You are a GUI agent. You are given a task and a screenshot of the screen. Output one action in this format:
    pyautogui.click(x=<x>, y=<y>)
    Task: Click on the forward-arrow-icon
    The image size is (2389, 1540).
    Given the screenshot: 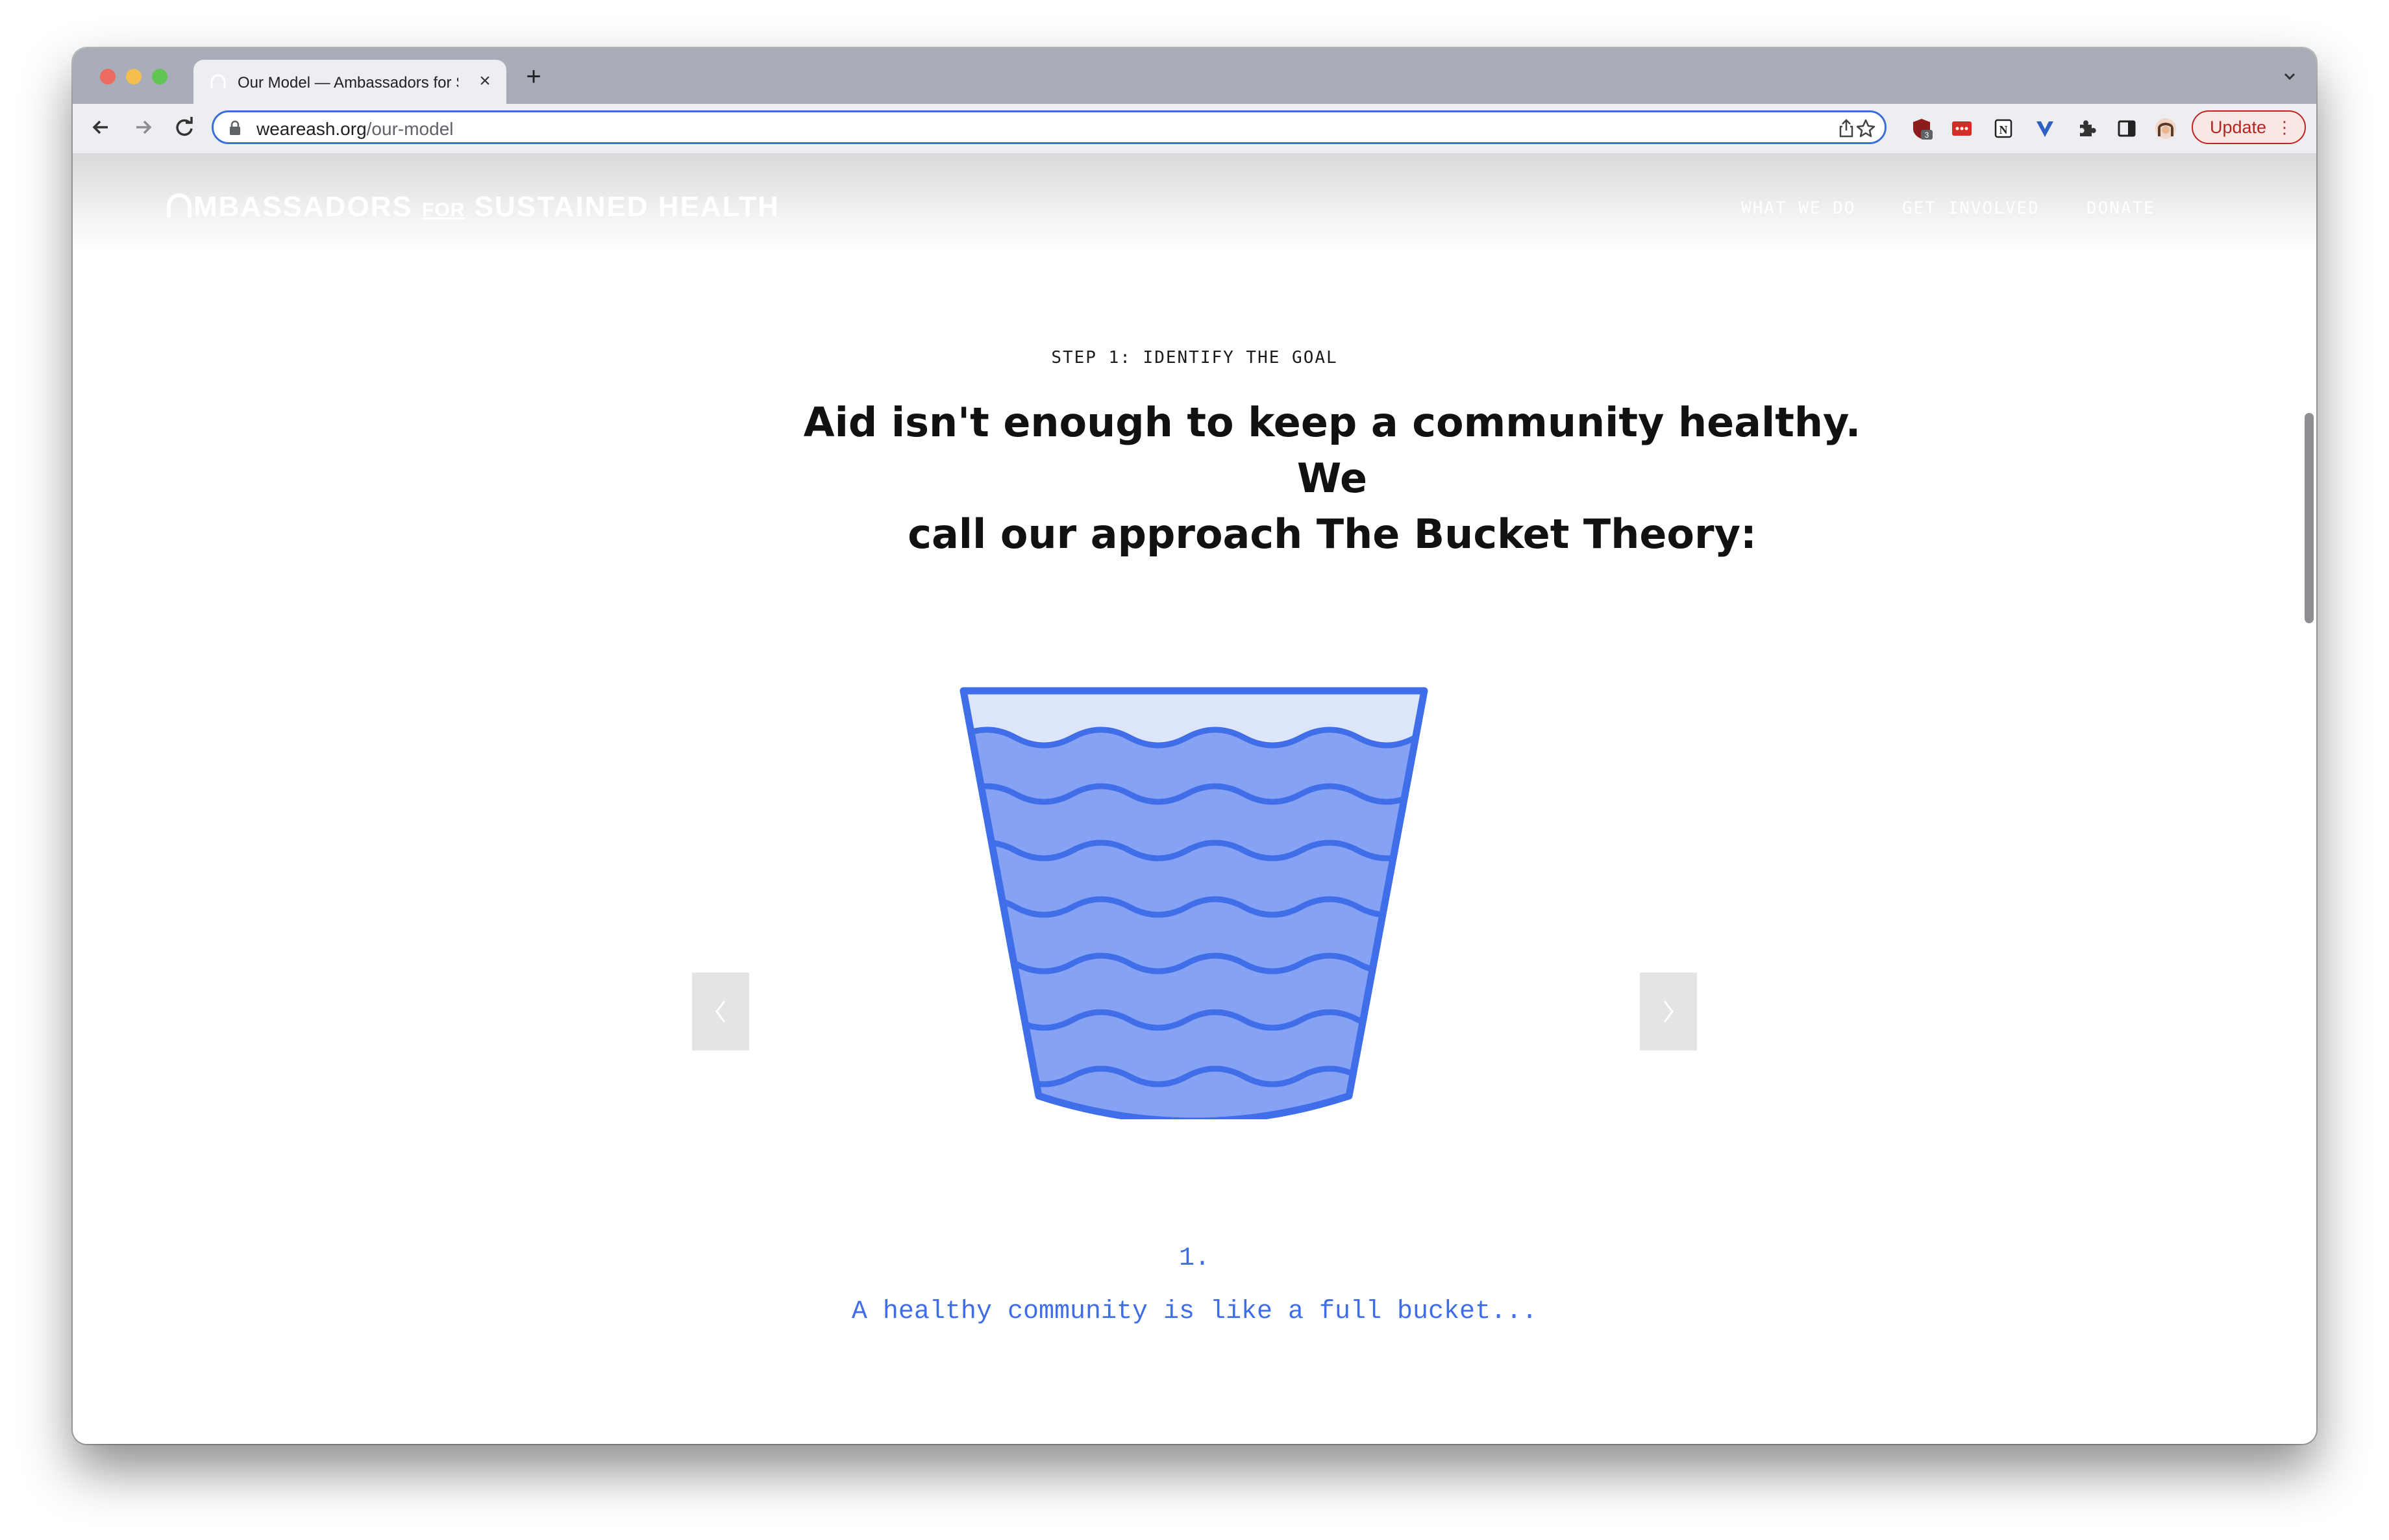 What is the action you would take?
    pyautogui.click(x=143, y=128)
    